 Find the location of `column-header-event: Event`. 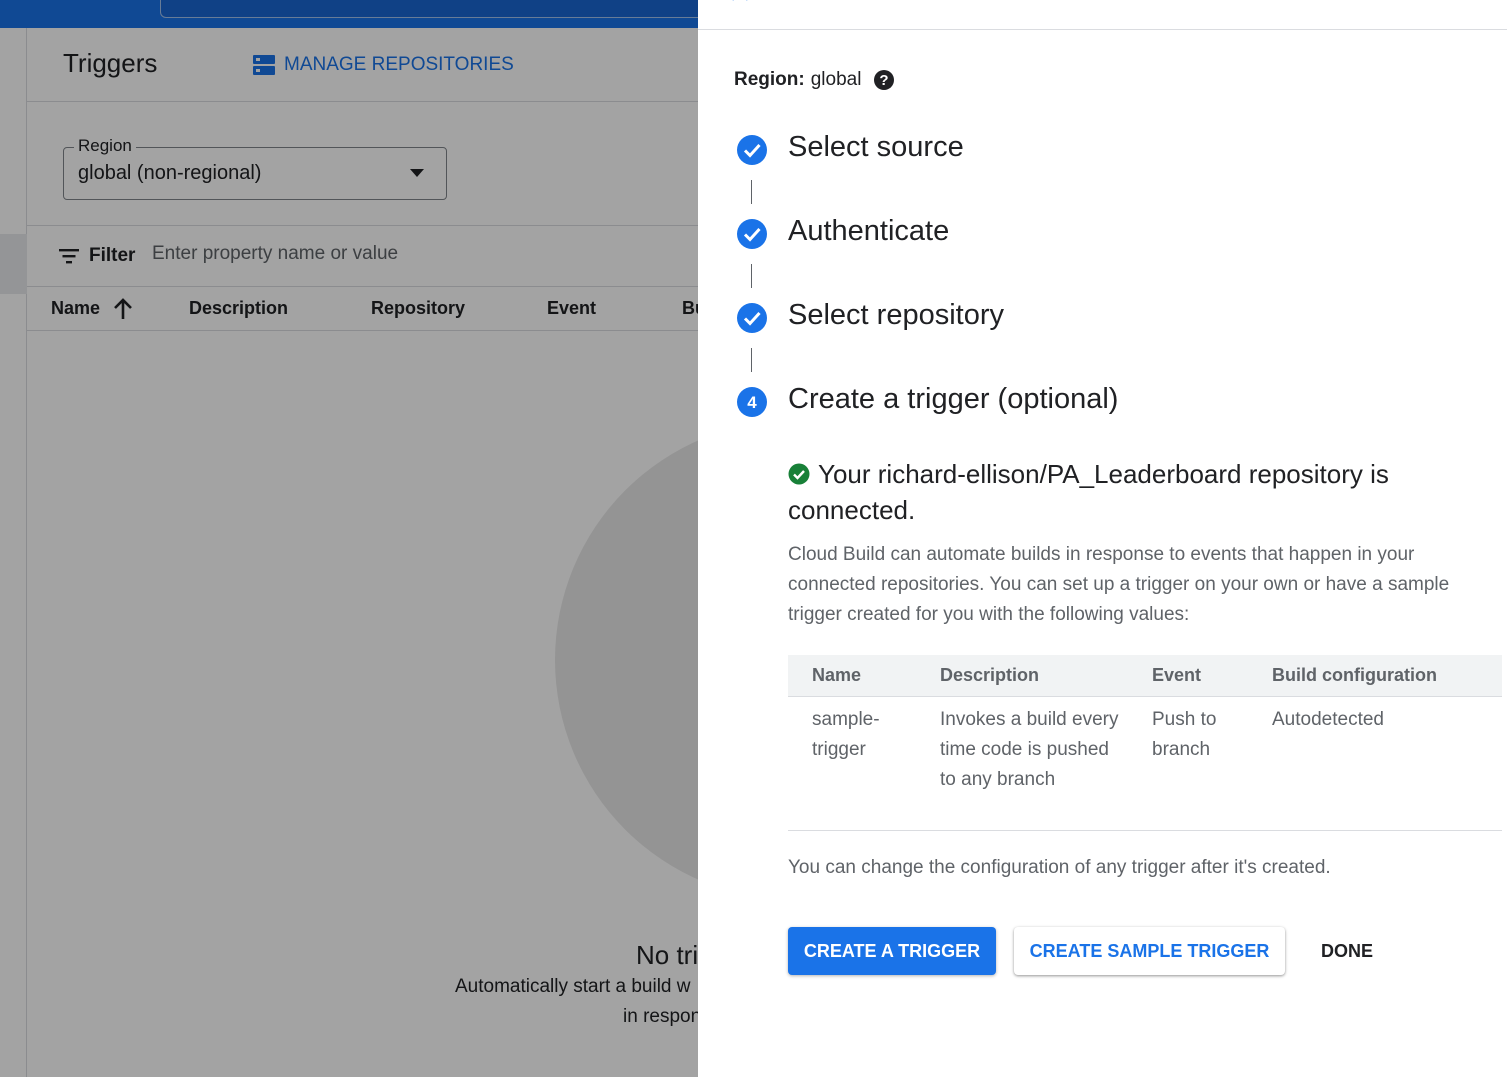

column-header-event: Event is located at coordinates (1177, 675).